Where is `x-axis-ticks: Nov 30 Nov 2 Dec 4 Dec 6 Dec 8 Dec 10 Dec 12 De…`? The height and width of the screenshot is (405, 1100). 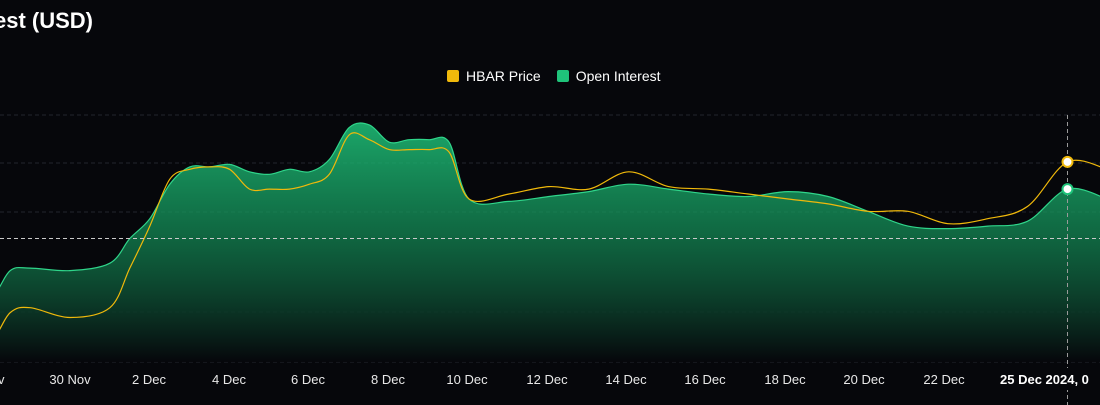 x-axis-ticks: Nov 30 Nov 2 Dec 4 Dec 6 Dec 8 Dec 10 Dec 12 De… is located at coordinates (550, 379).